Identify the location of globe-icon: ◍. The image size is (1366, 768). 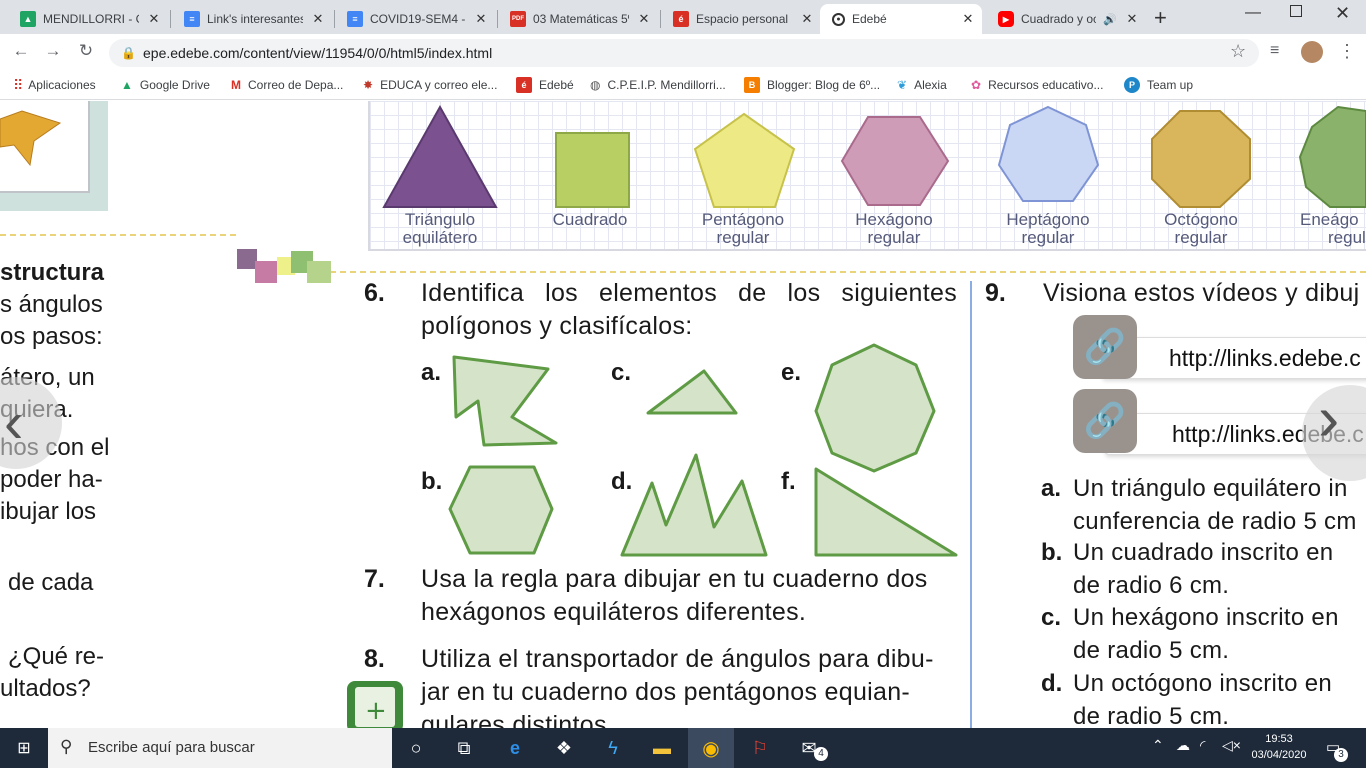
(595, 85).